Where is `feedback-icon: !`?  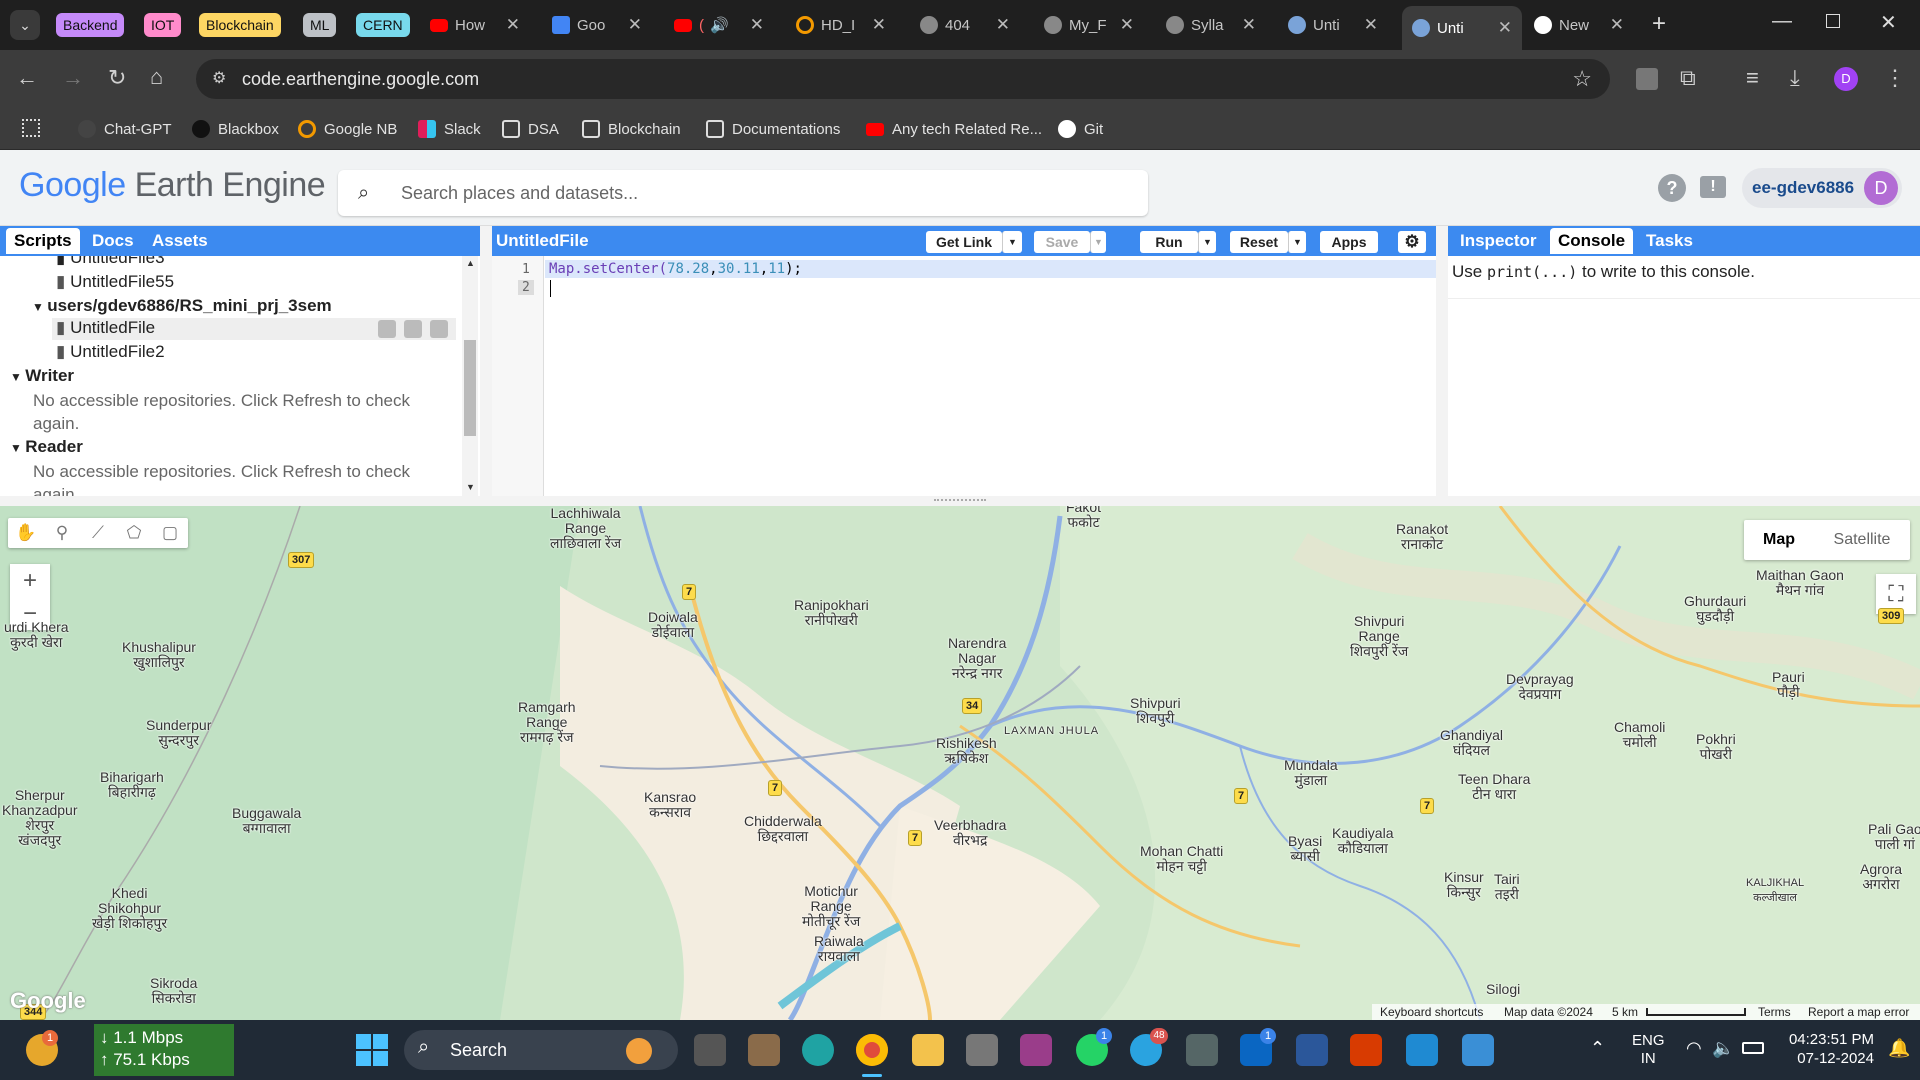
feedback-icon: ! is located at coordinates (1713, 187).